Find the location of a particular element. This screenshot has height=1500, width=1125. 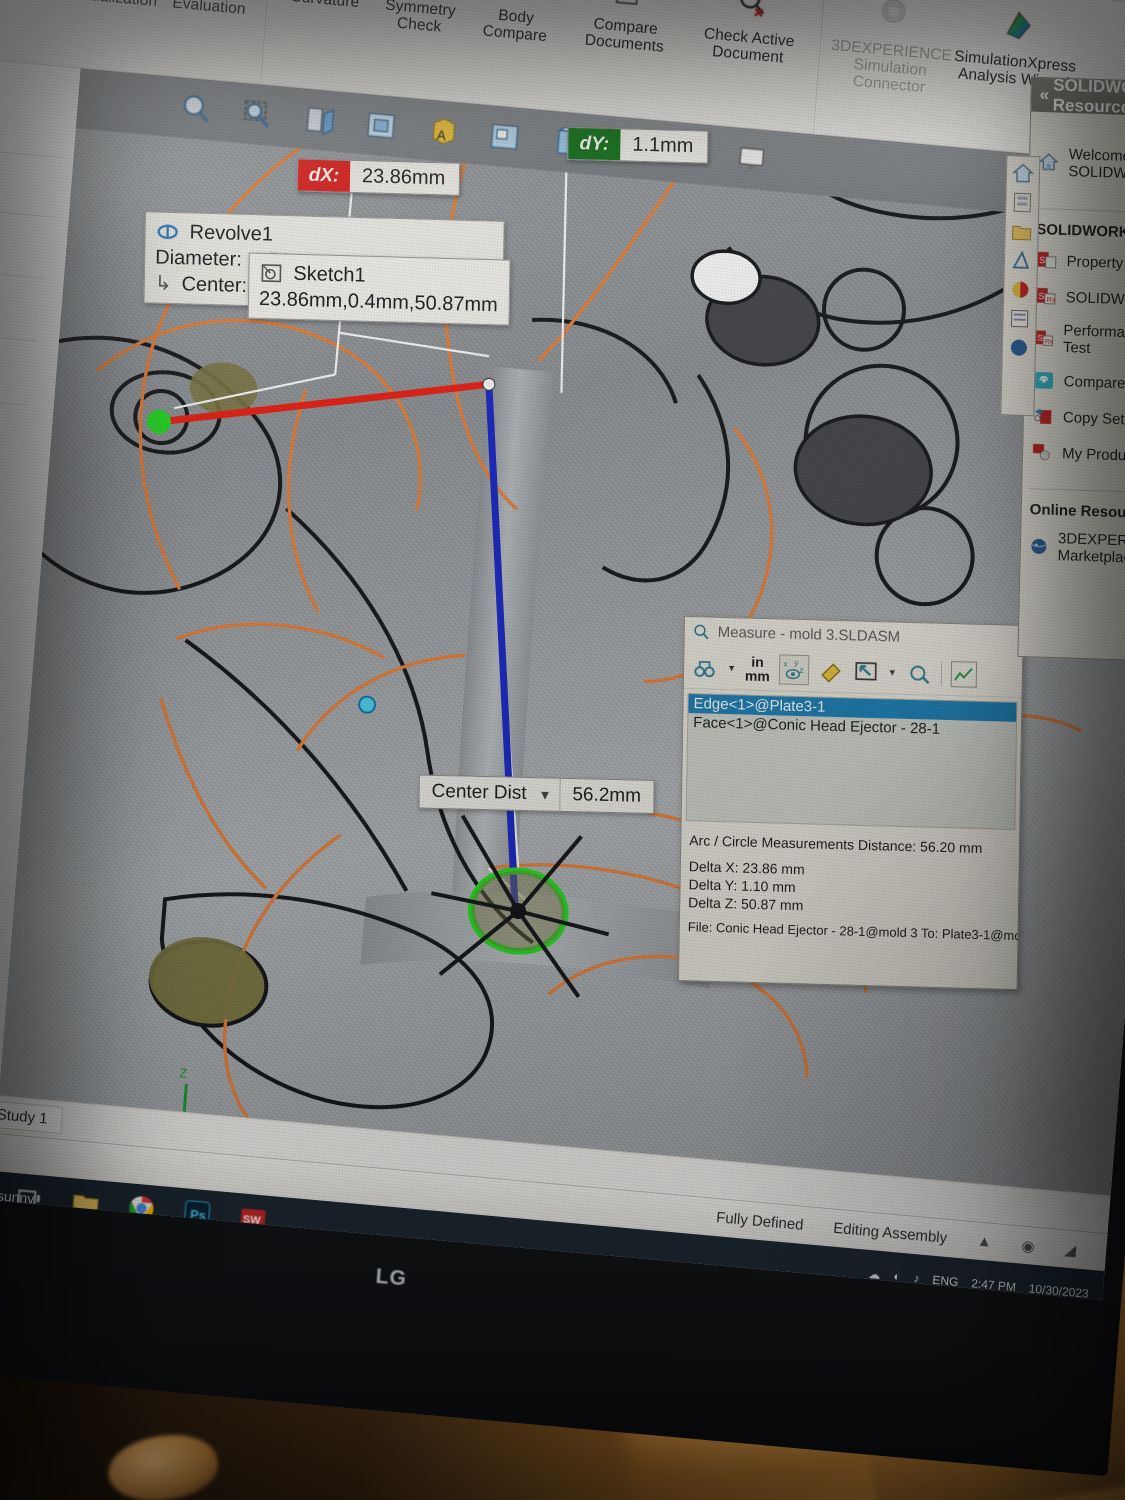

sketch-tooltip-center-value: 23.86mm,0.4mm,50.87mm is located at coordinates (378, 302).